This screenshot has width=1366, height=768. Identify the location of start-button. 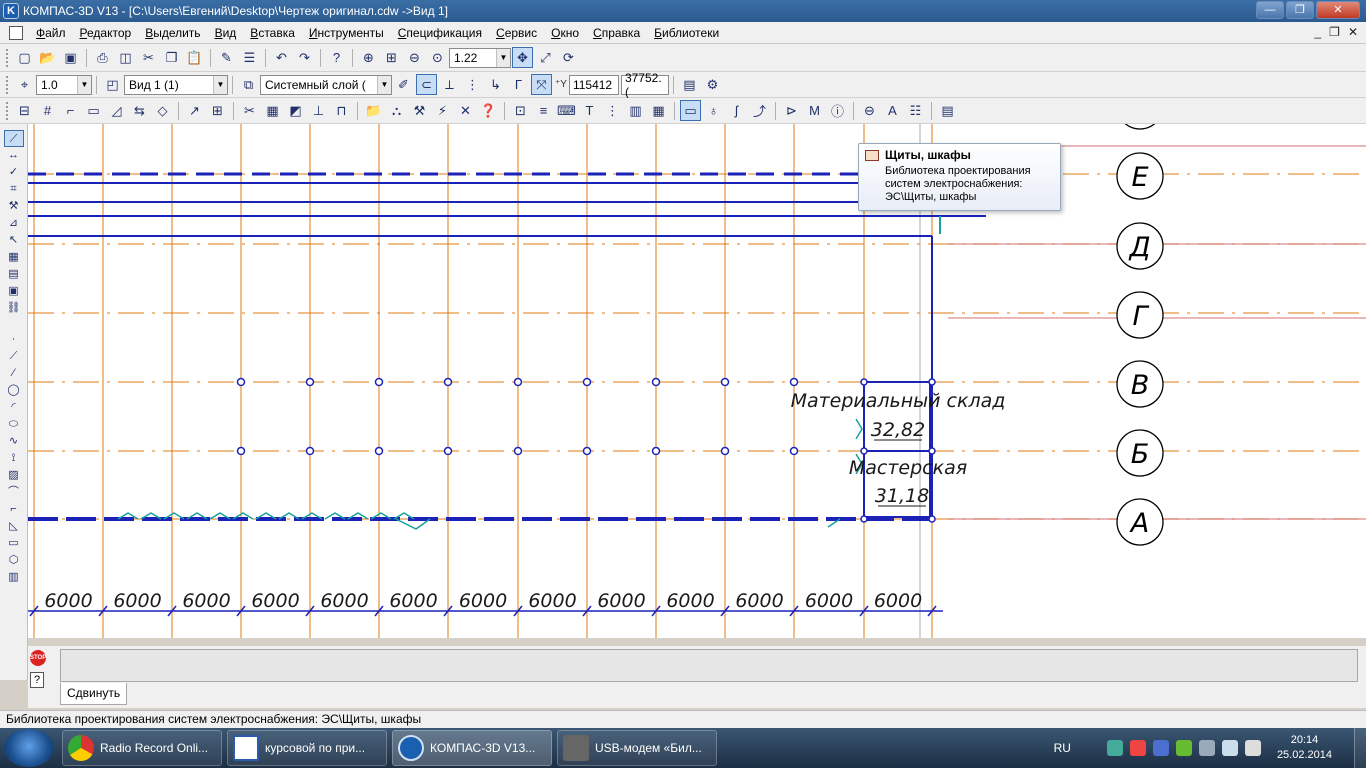
(29, 748).